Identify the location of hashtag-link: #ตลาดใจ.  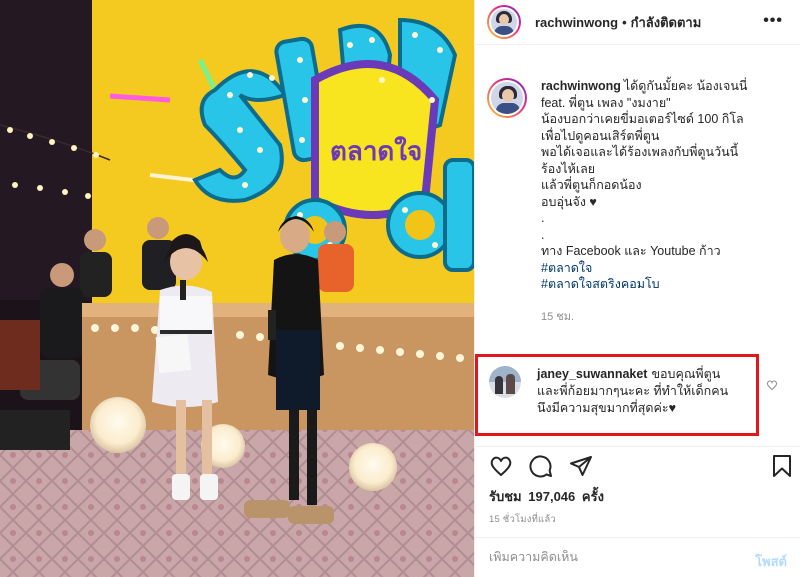
(665, 268).